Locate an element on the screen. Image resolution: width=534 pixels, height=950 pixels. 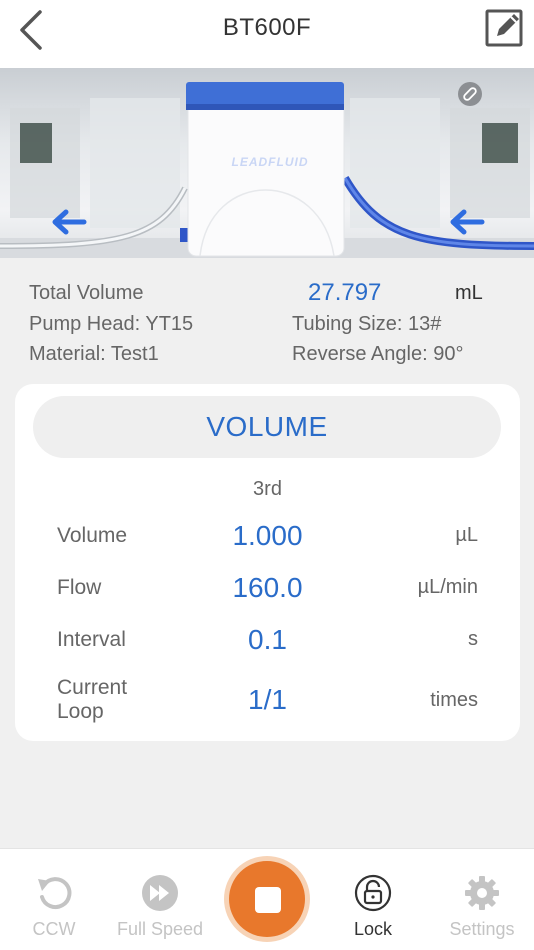
lock-label: Lock is located at coordinates (373, 929).